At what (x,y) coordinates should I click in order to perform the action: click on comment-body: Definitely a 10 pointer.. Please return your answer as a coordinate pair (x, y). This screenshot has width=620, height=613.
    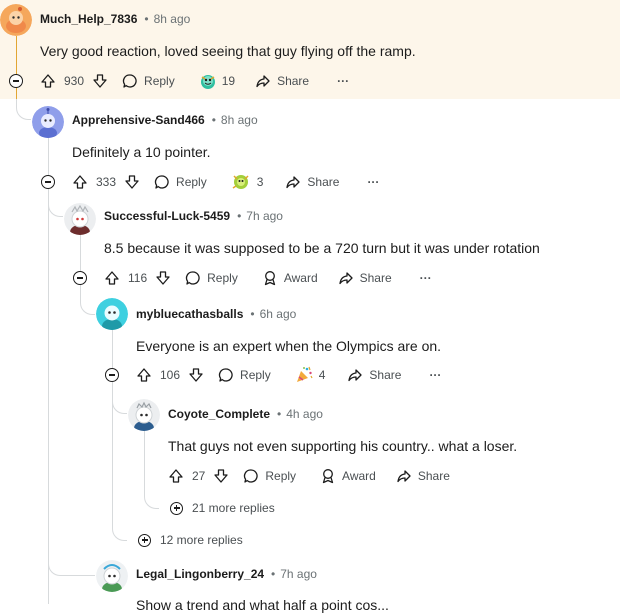
    Looking at the image, I should click on (141, 152).